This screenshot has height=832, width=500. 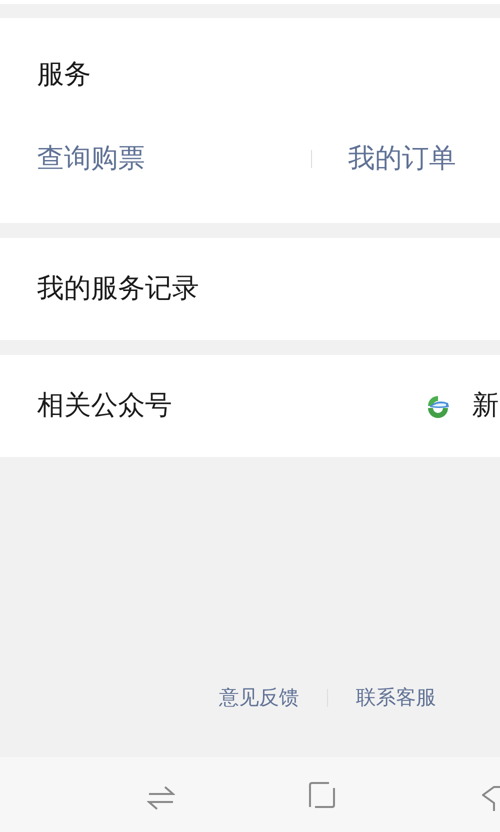 What do you see at coordinates (250, 406) in the screenshot?
I see `related-accounts-row: 相关公众号 新` at bounding box center [250, 406].